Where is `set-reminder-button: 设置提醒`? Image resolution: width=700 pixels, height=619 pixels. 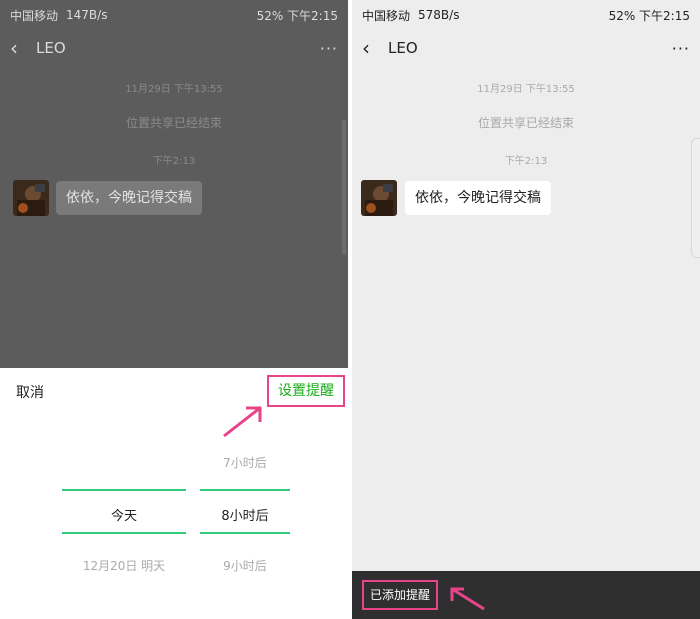
set-reminder-button: 设置提醒 is located at coordinates (306, 391).